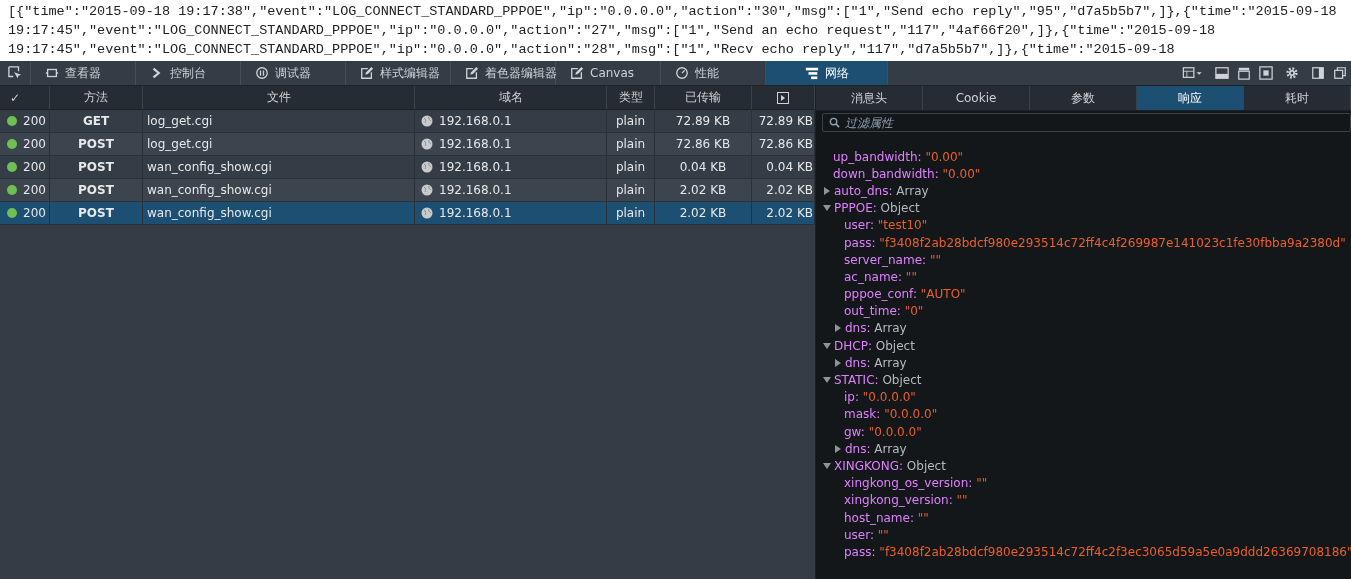  Describe the element at coordinates (916, 483) in the screenshot. I see `property-entry: xingkong_os_version: ""` at that location.